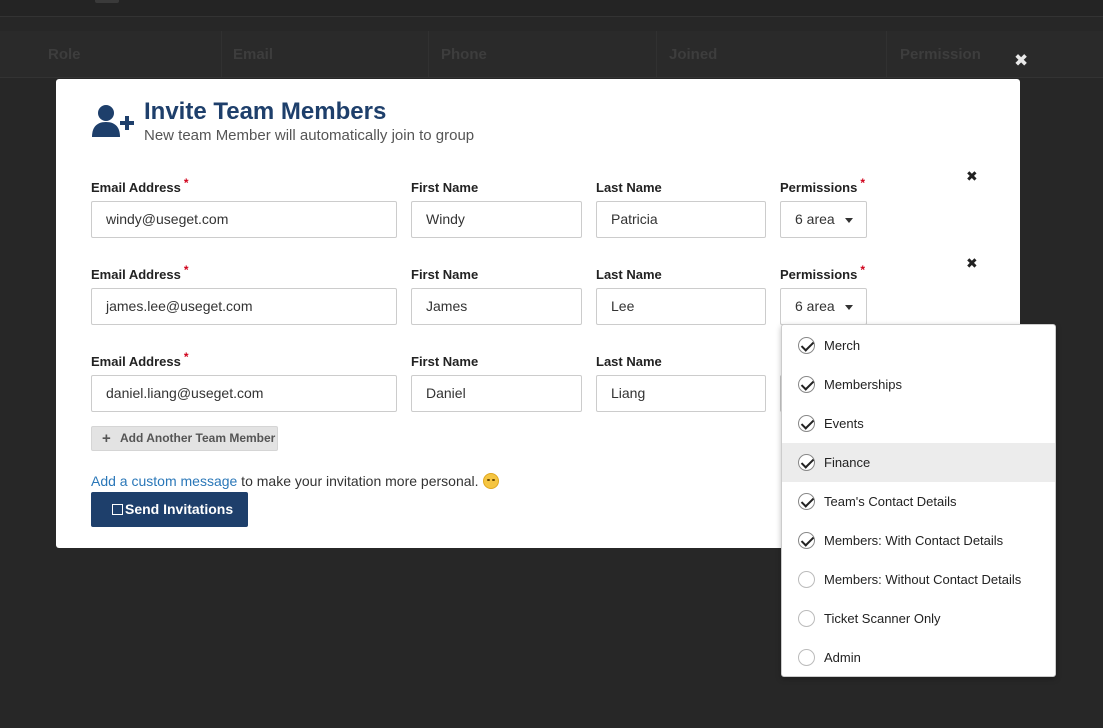  What do you see at coordinates (918, 618) in the screenshot?
I see `permission-option-ticket-scanner: Ticket Scanner Only` at bounding box center [918, 618].